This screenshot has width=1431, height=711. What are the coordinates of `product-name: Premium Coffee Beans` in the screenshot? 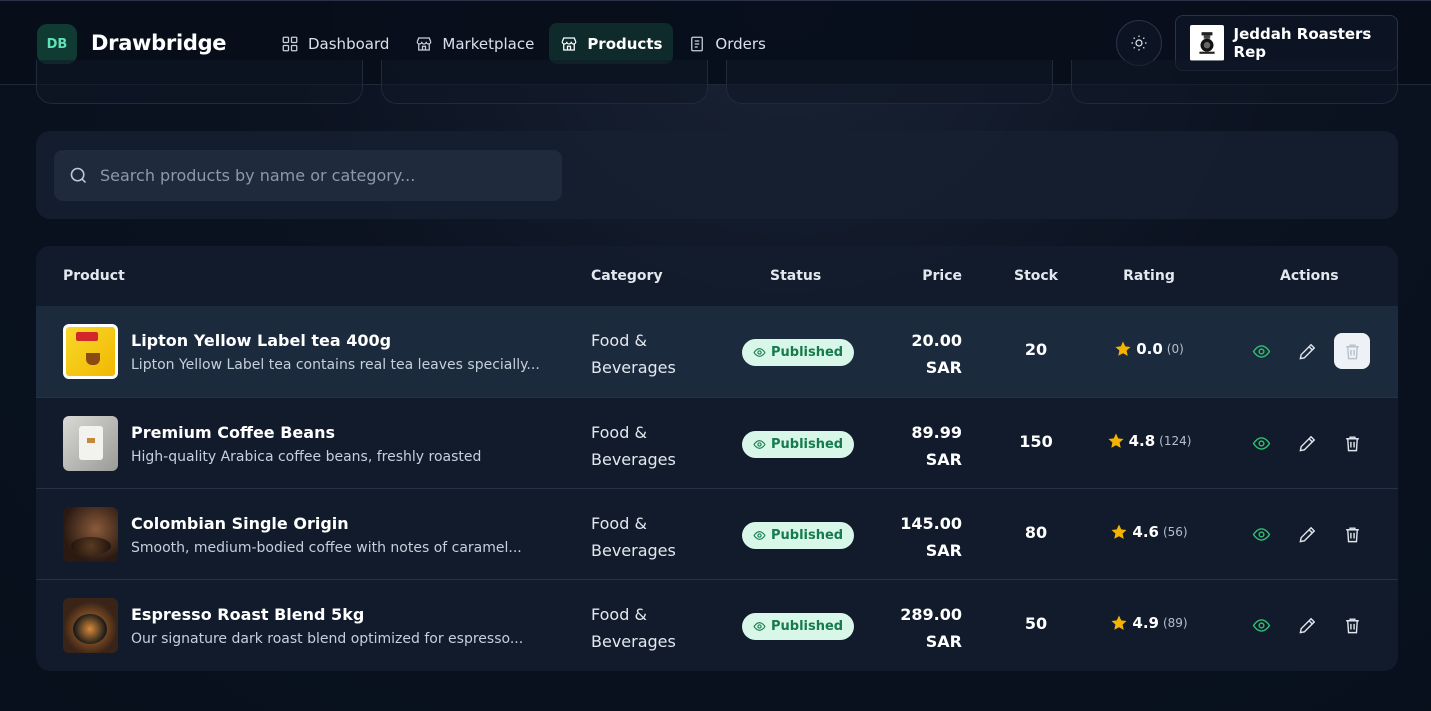 It's located at (233, 432).